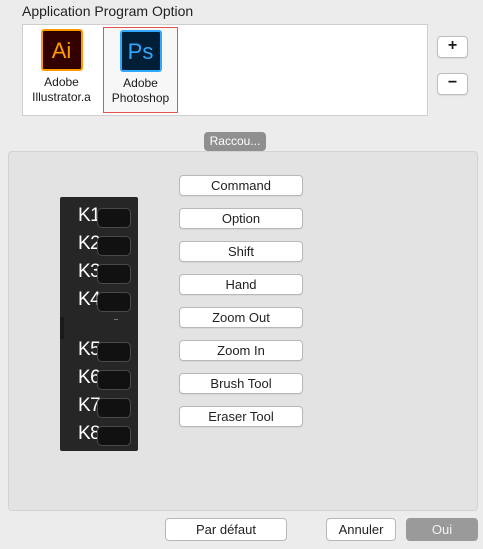 The width and height of the screenshot is (483, 549). What do you see at coordinates (108, 11) in the screenshot?
I see `section-title: Application Program Option` at bounding box center [108, 11].